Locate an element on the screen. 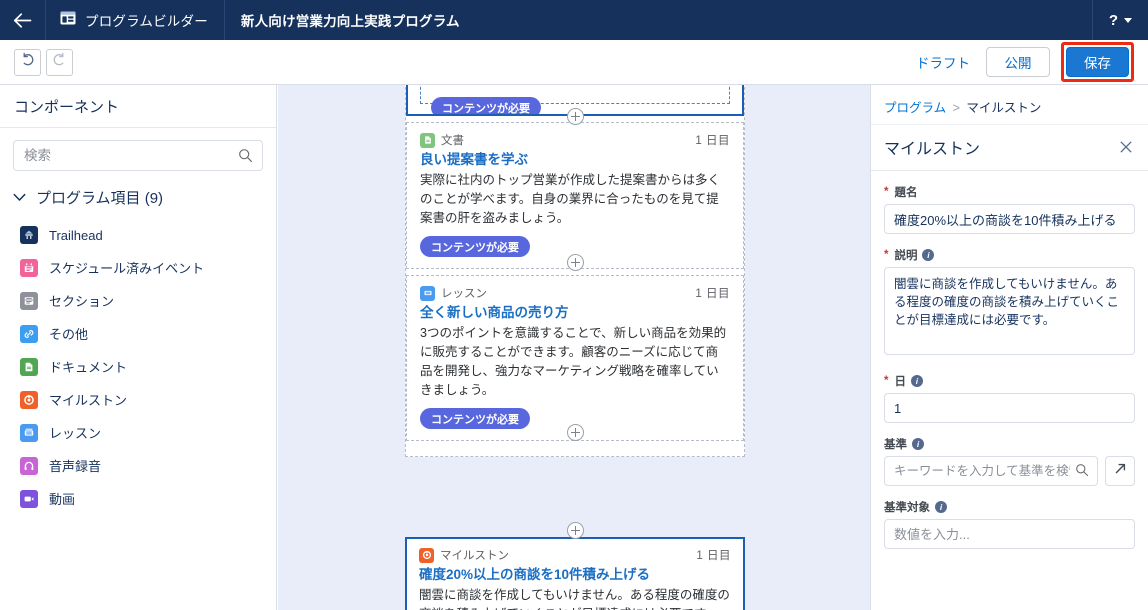  sidebar-item-label: マイルストン is located at coordinates (88, 400).